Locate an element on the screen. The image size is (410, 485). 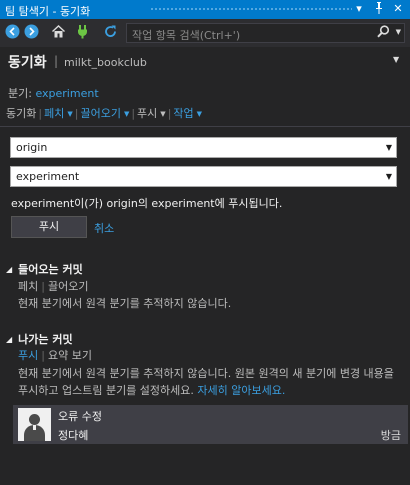
outgoing-push-link: 푸시 is located at coordinates (28, 355).